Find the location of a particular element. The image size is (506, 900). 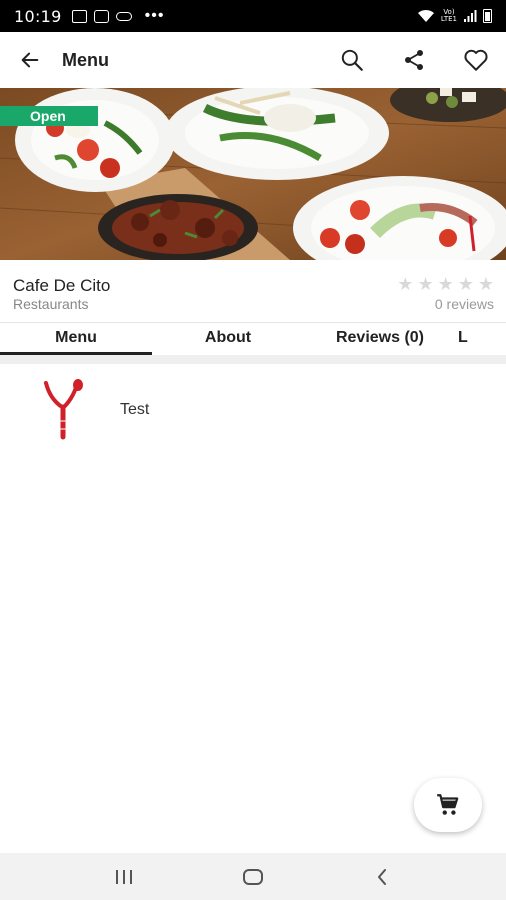

lte-indicator: Vo) LTE1 is located at coordinates (449, 16).